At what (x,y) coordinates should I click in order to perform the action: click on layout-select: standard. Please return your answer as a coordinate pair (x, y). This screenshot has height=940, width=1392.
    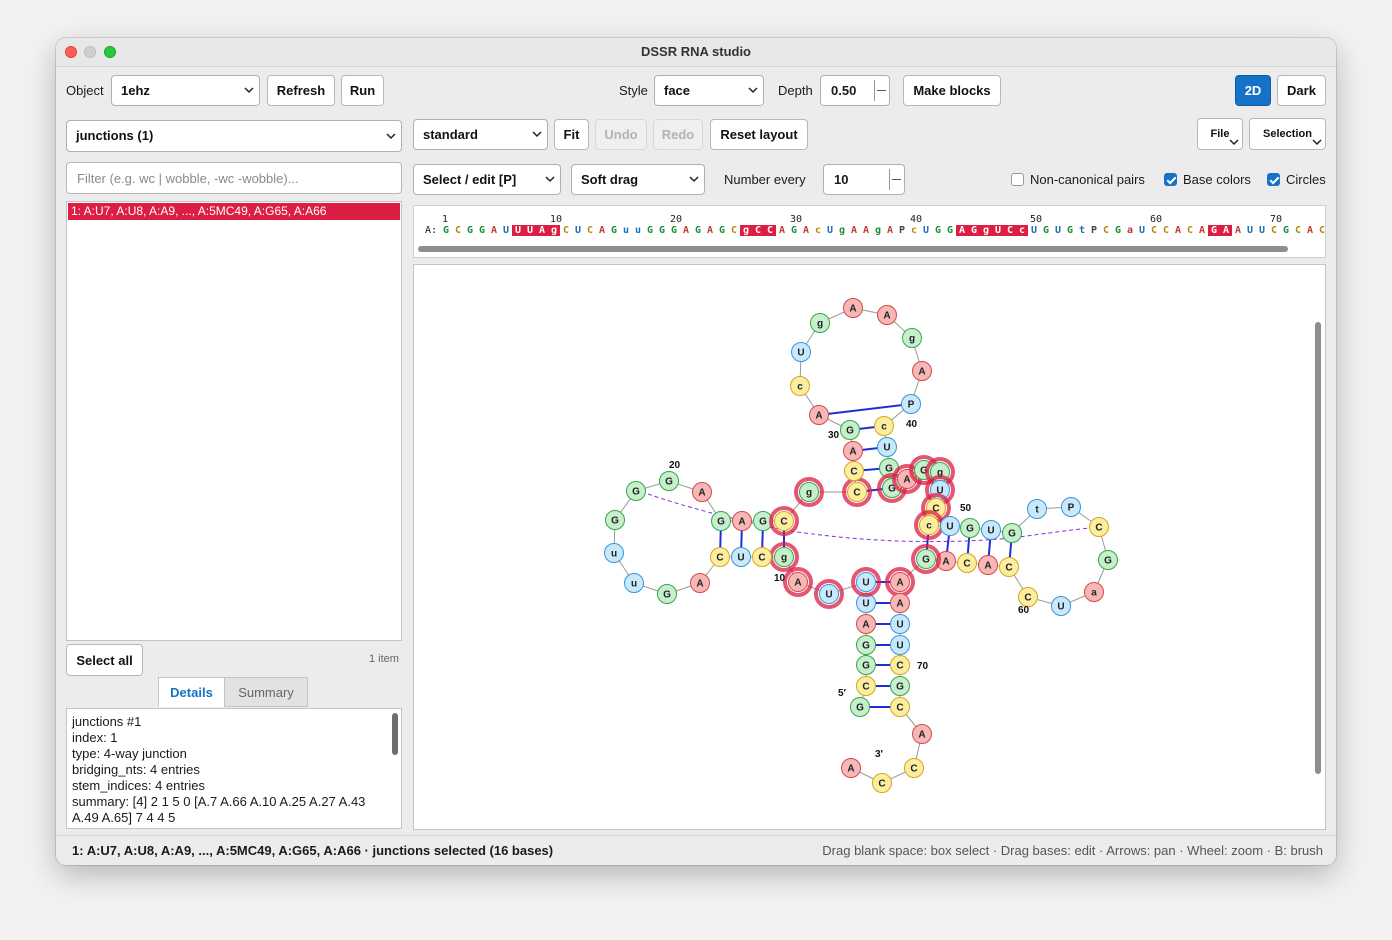
    Looking at the image, I should click on (480, 134).